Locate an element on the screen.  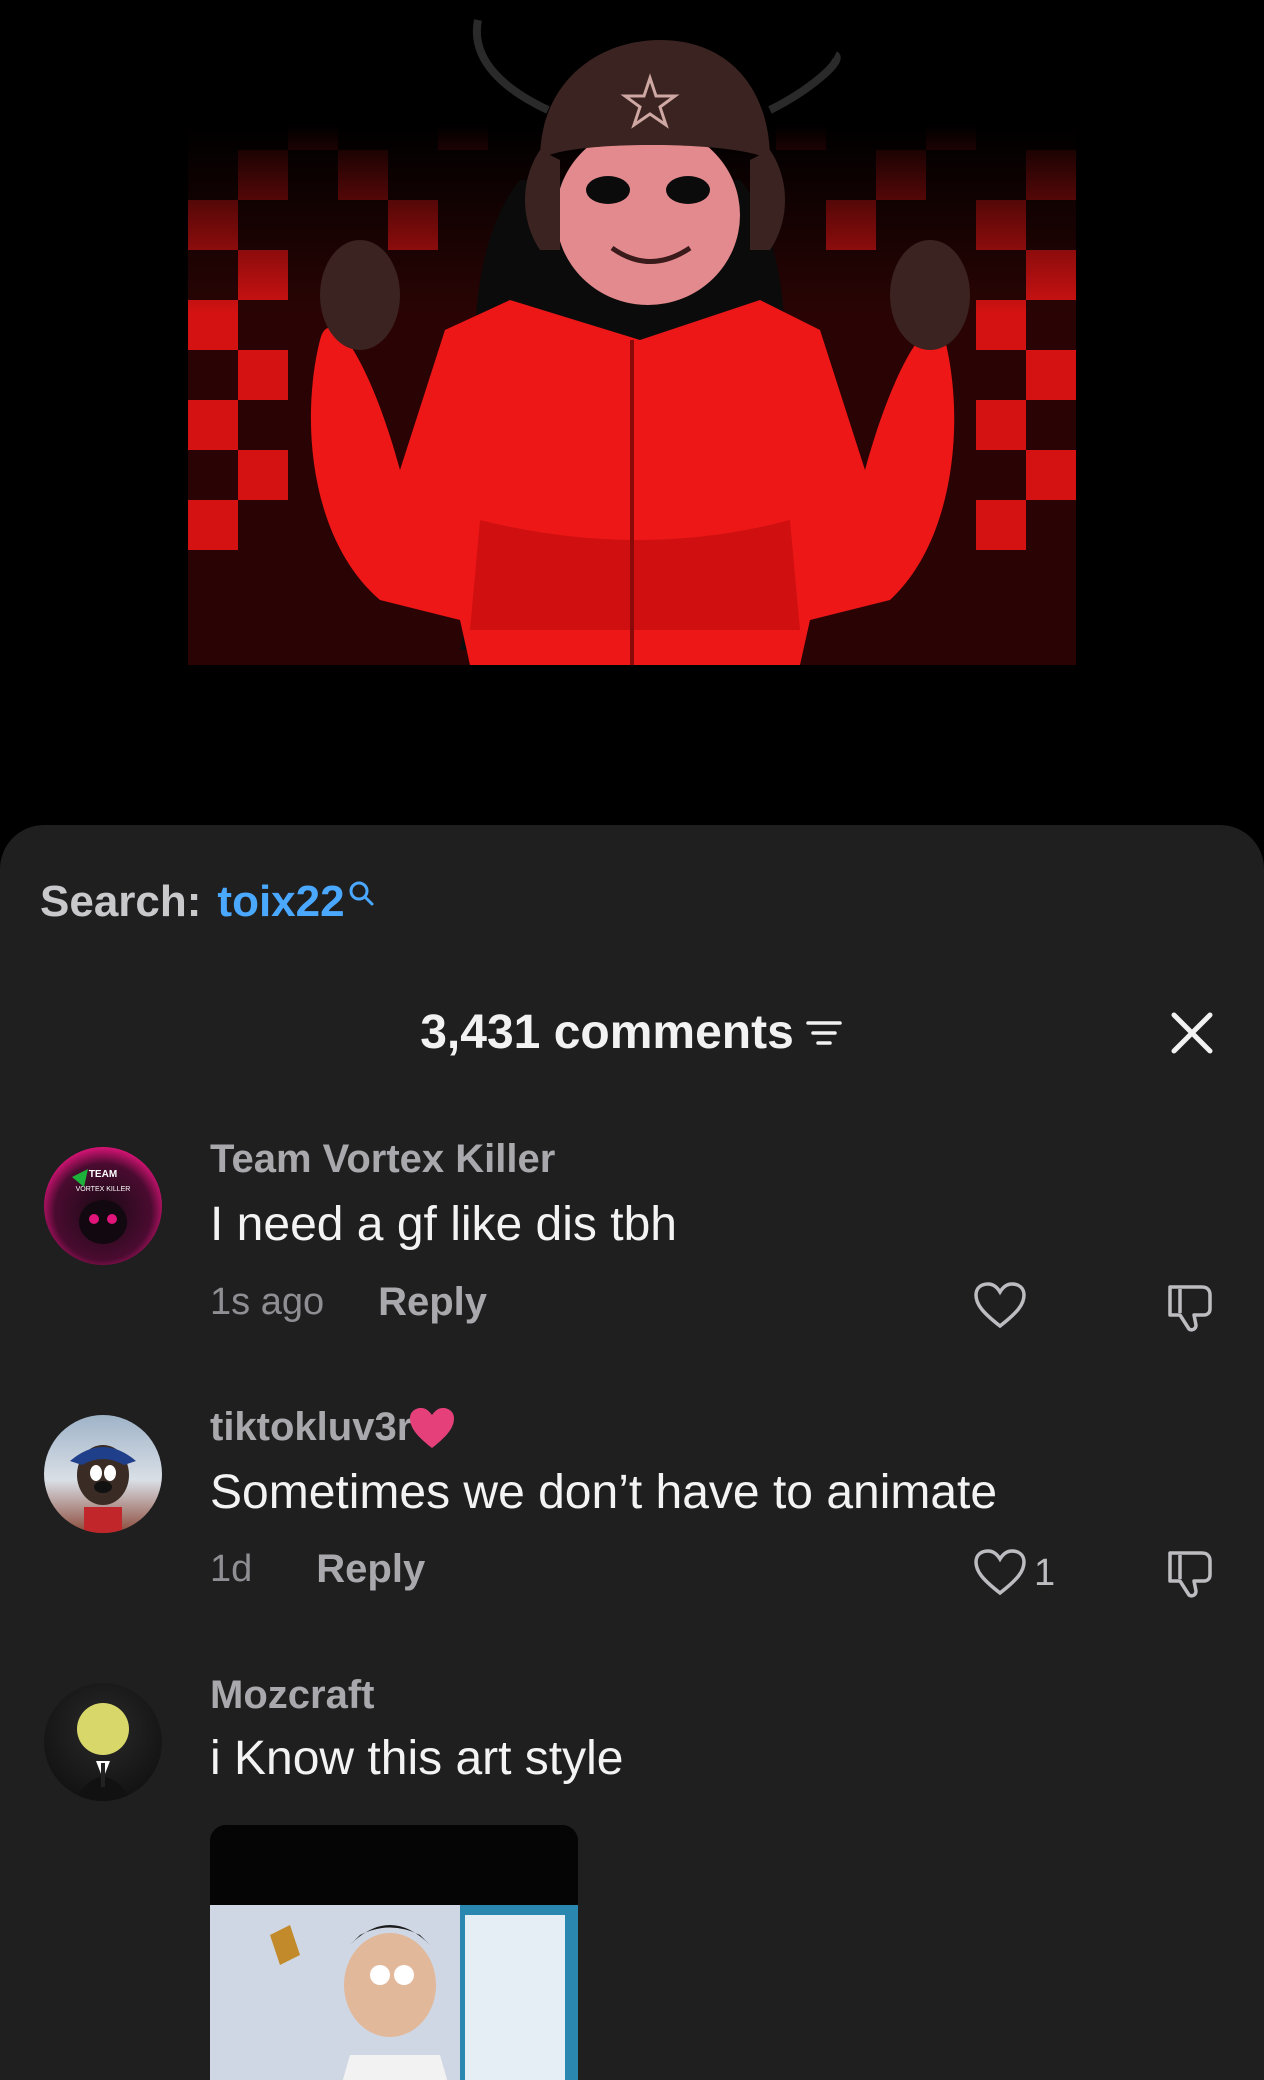
avatar: TEAM VORTEX KILLER is located at coordinates (103, 1206).